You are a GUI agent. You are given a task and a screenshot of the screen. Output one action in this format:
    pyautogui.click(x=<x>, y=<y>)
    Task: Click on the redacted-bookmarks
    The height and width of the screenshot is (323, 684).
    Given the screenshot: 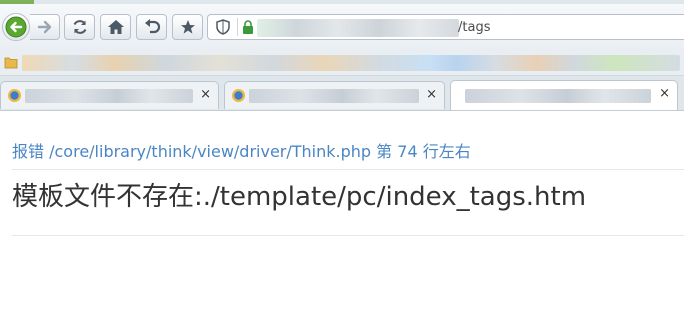 What is the action you would take?
    pyautogui.click(x=351, y=63)
    